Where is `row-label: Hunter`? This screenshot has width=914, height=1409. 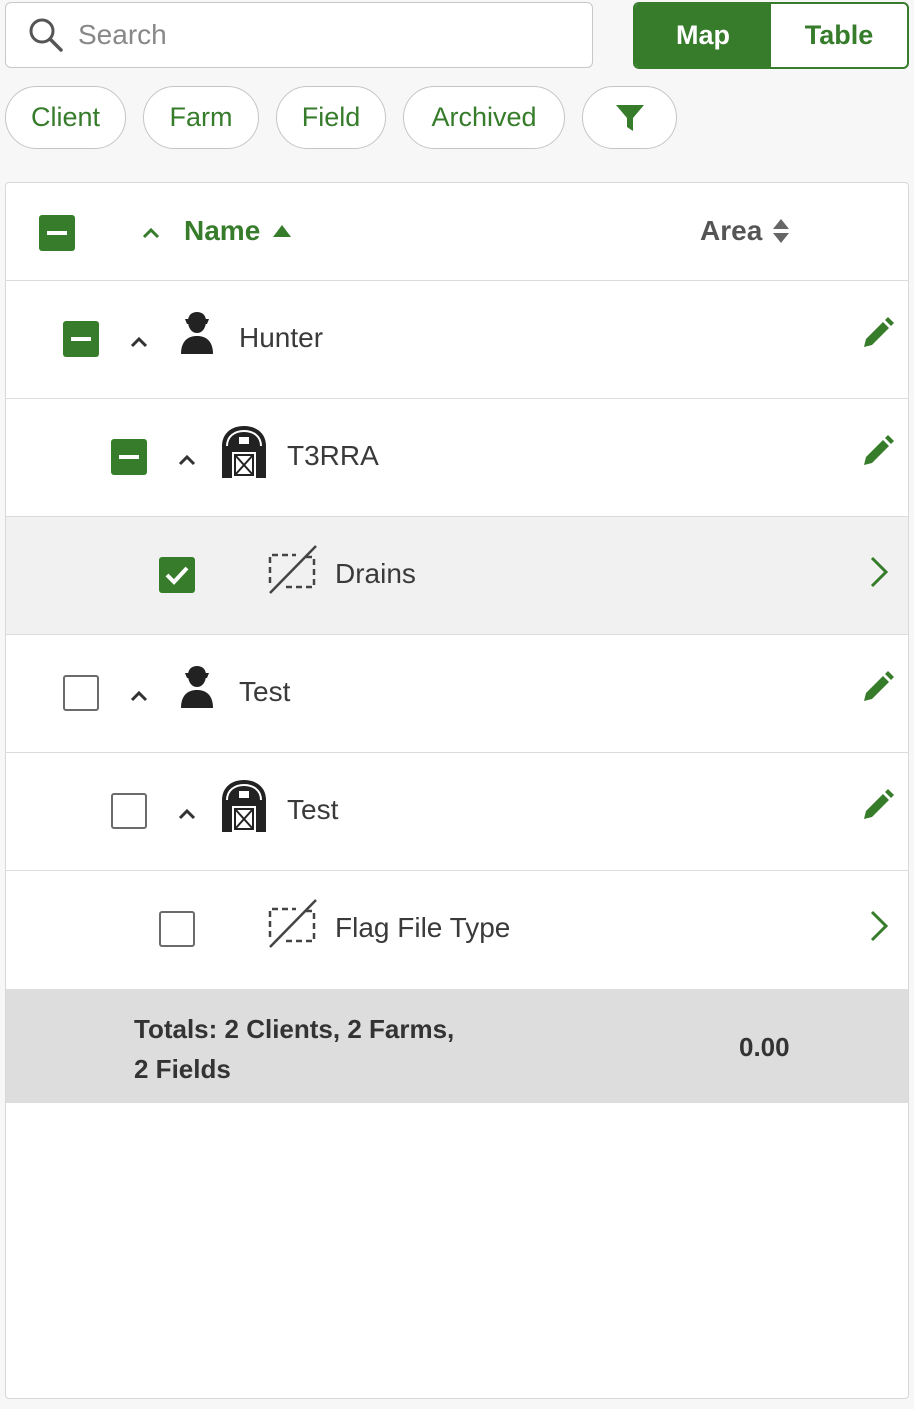 row-label: Hunter is located at coordinates (281, 337).